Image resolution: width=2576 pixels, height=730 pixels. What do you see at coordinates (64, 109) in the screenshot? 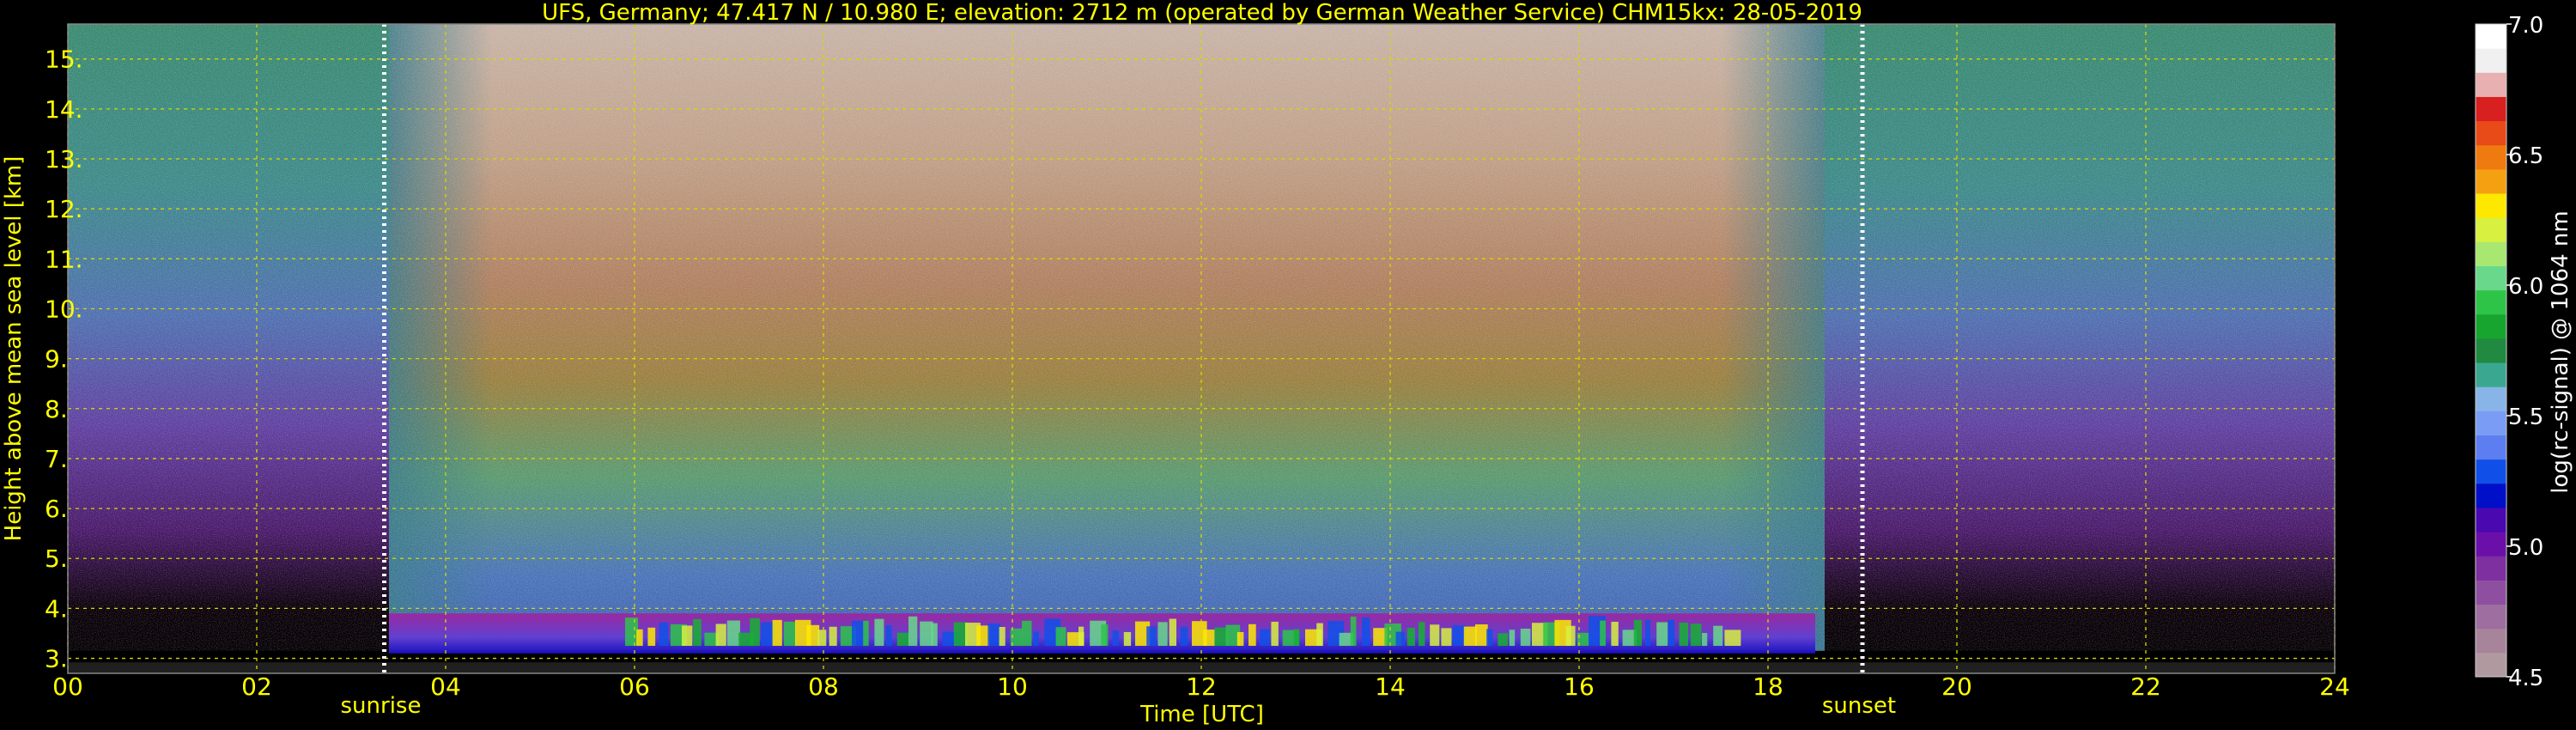
I see `y-tick-label: 14.` at bounding box center [64, 109].